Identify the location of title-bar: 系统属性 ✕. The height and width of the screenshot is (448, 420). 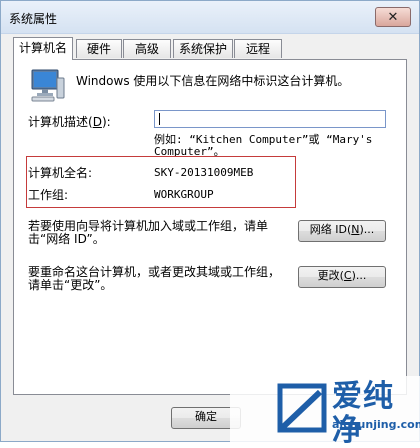
(210, 17).